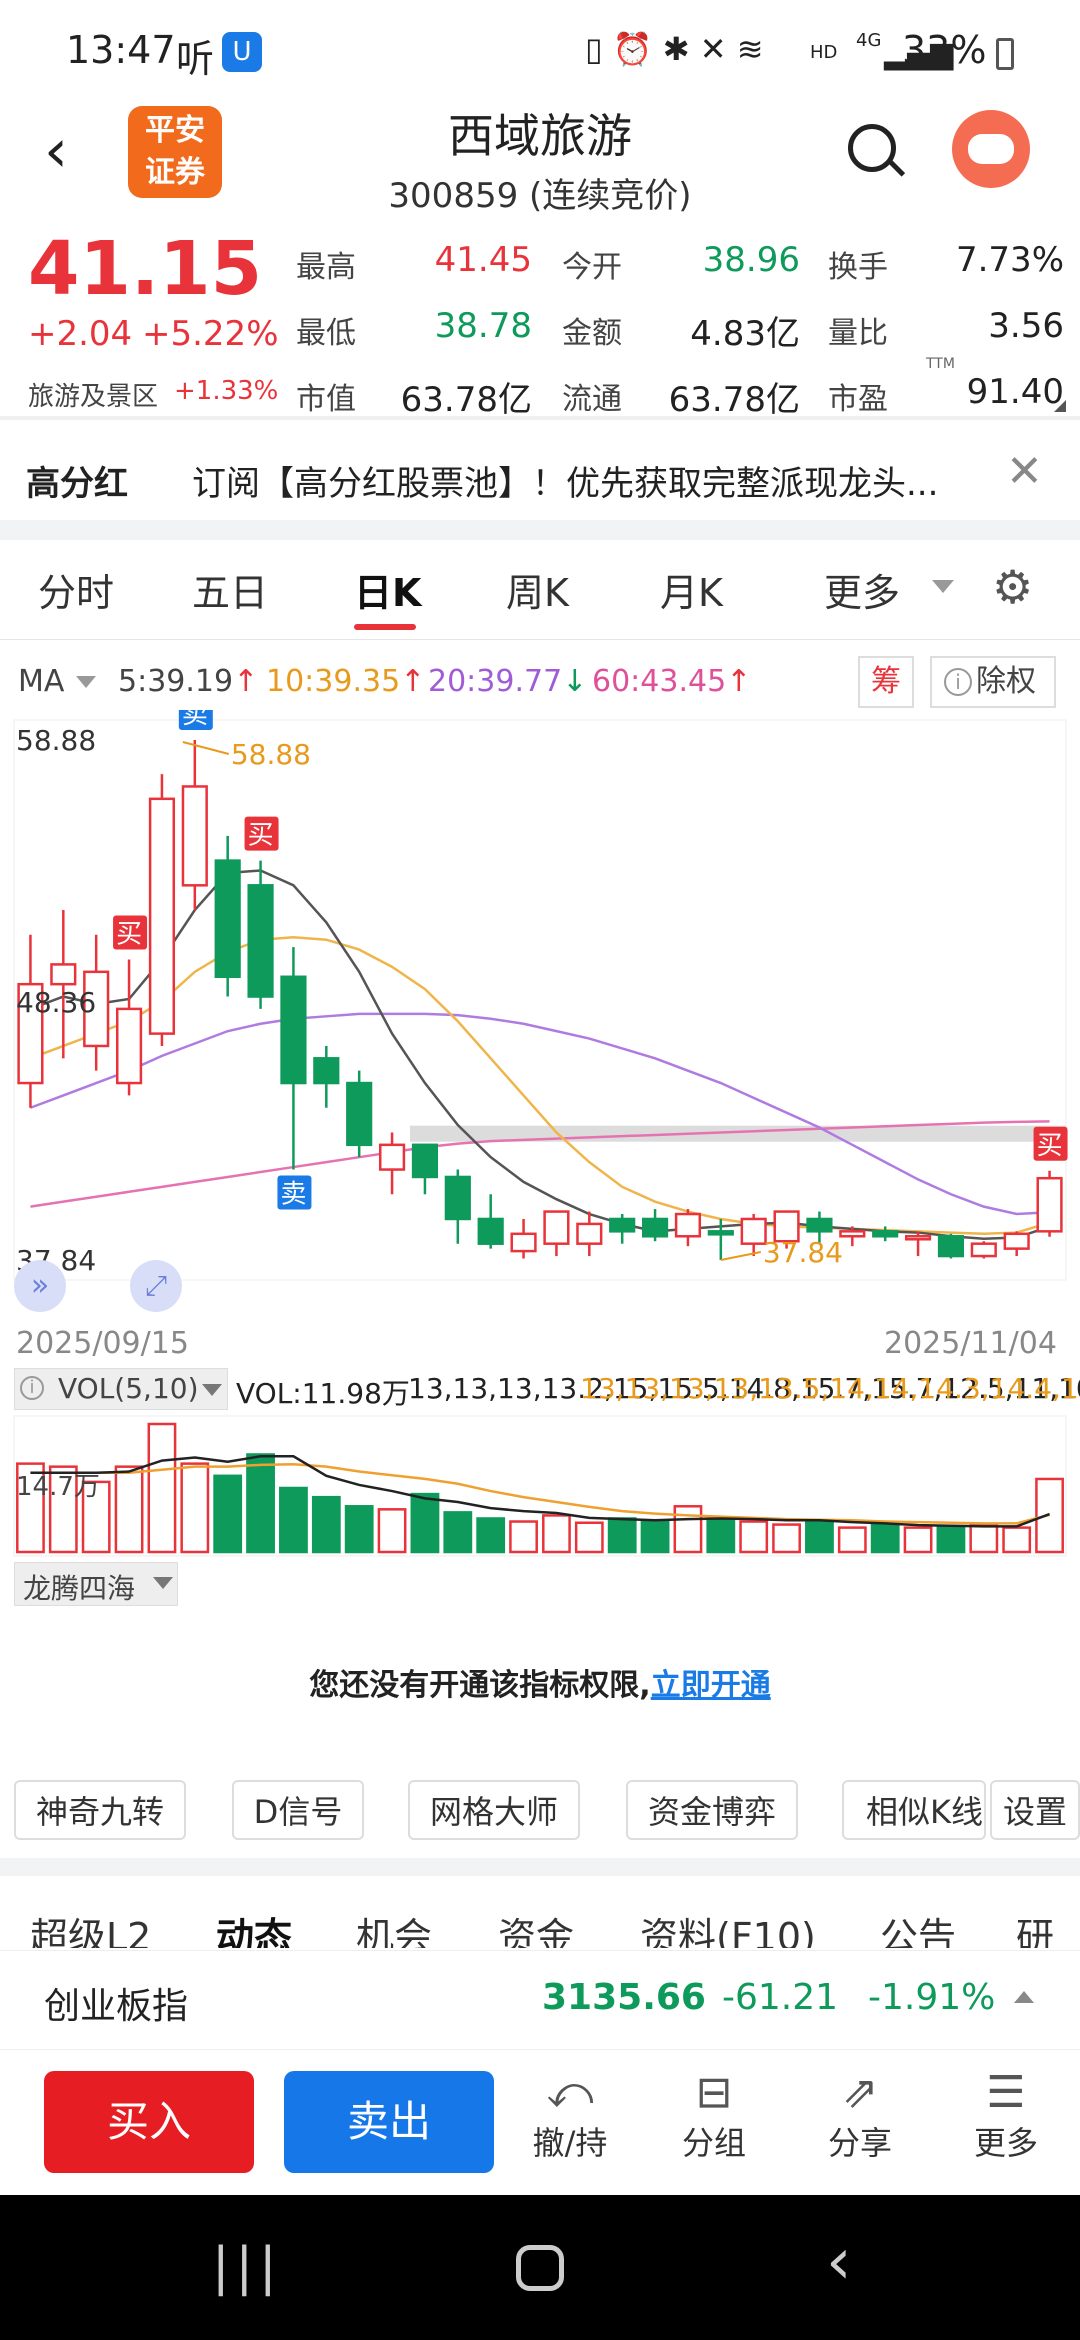 This screenshot has width=1080, height=2340. Describe the element at coordinates (1006, 2092) in the screenshot. I see `list-icon: ☰` at that location.